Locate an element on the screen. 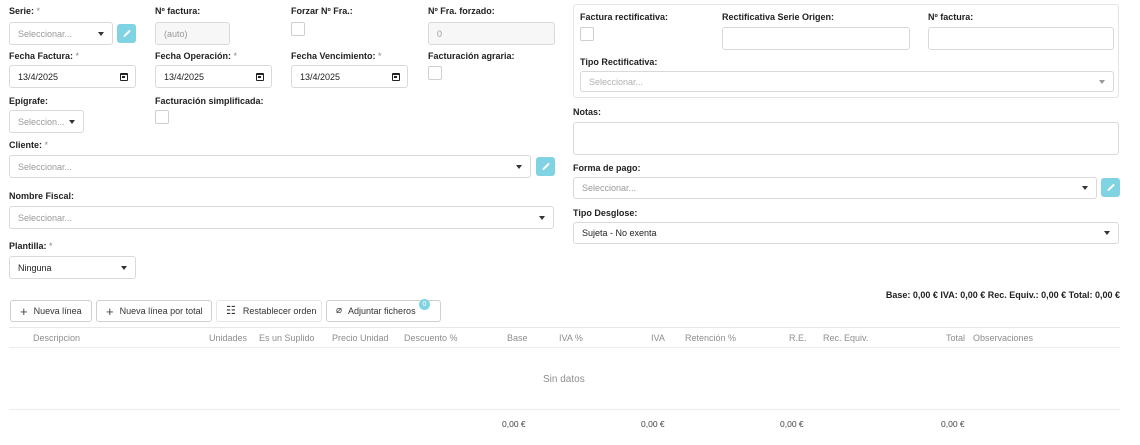 Image resolution: width=1140 pixels, height=445 pixels. factura-rectificativa-checkbox is located at coordinates (587, 34).